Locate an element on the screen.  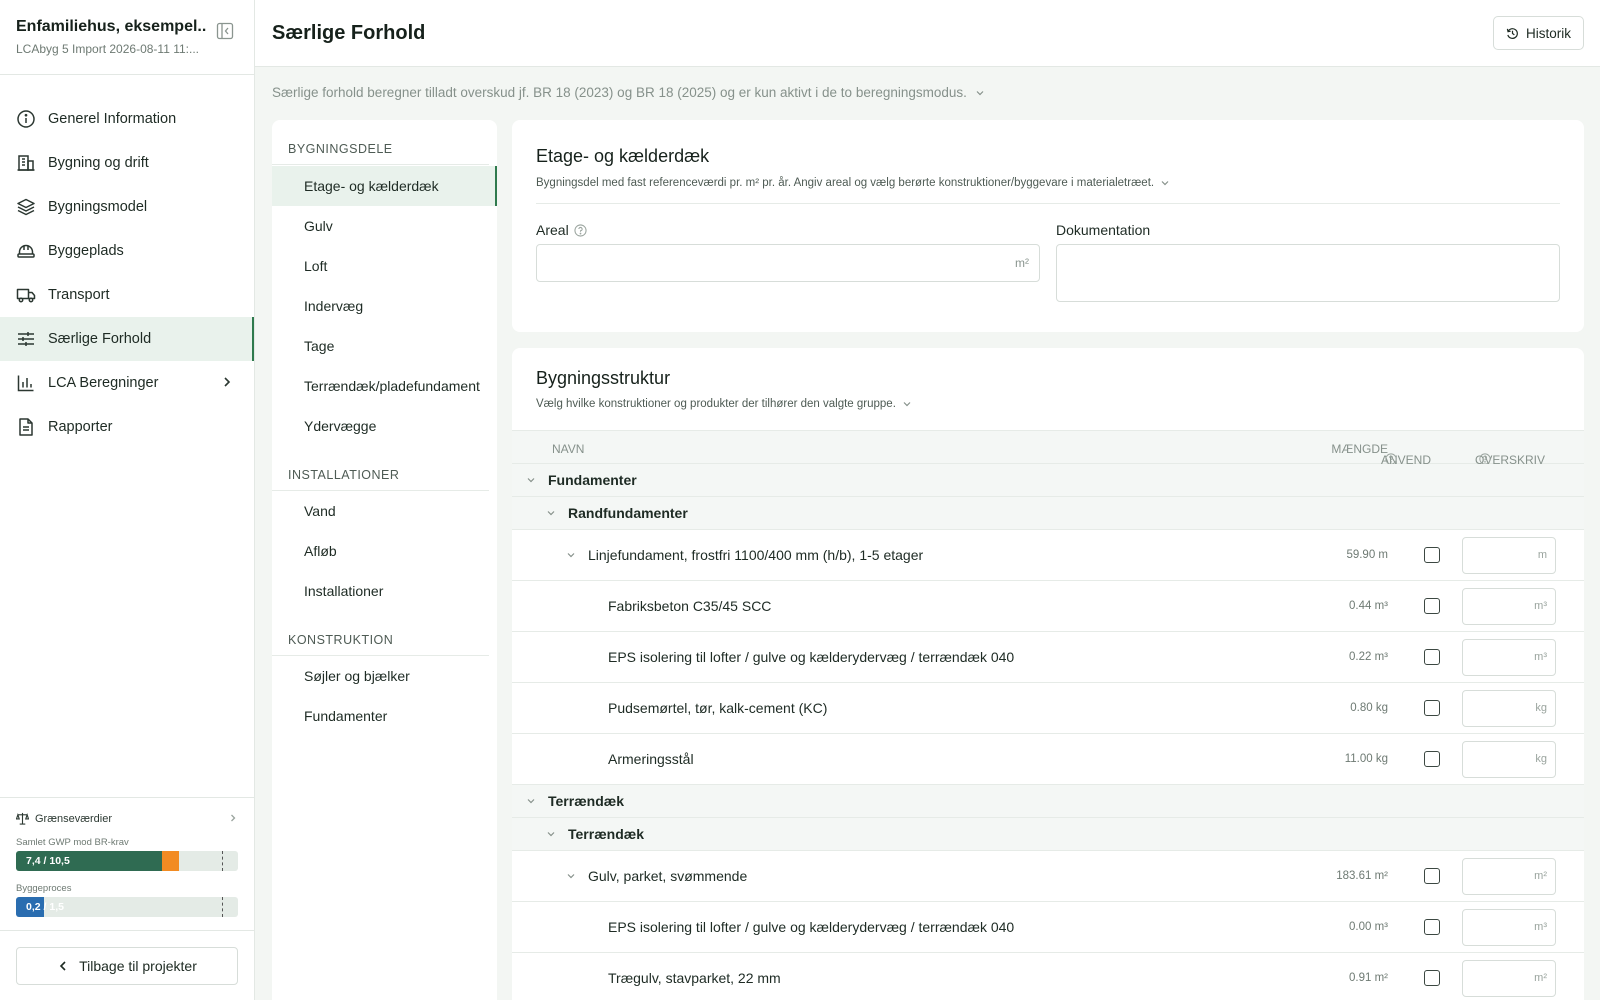
areal-input: m² is located at coordinates (788, 263).